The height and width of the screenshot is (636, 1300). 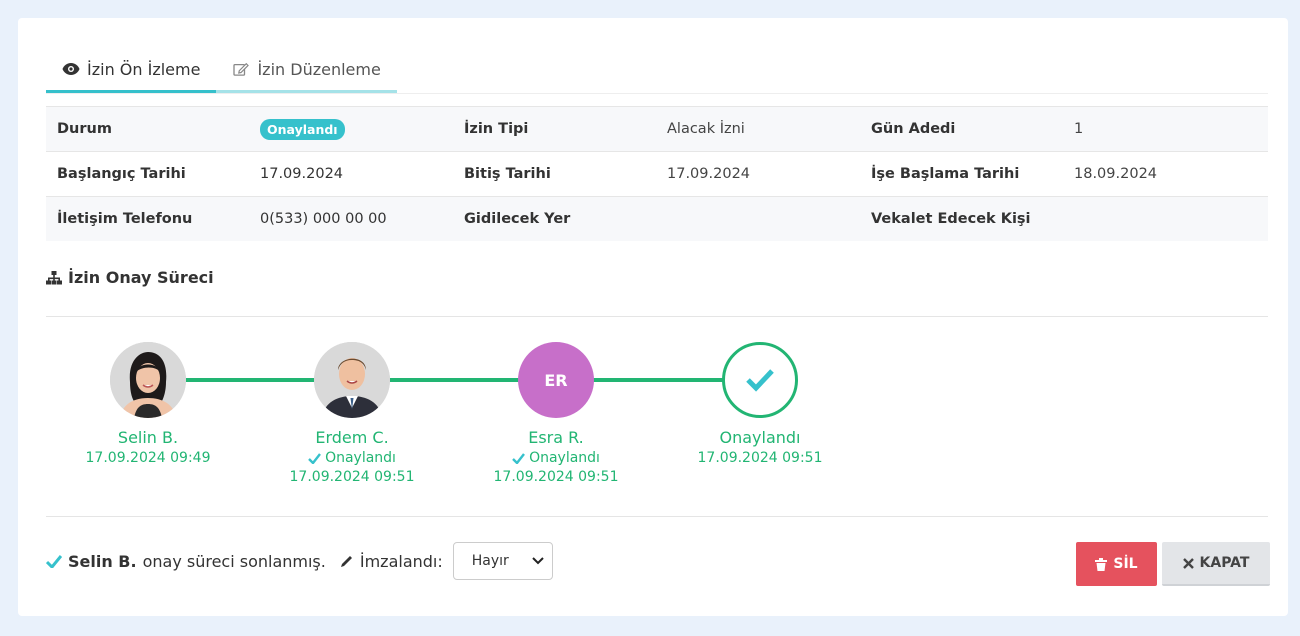 I want to click on avatar: ER, so click(x=556, y=380).